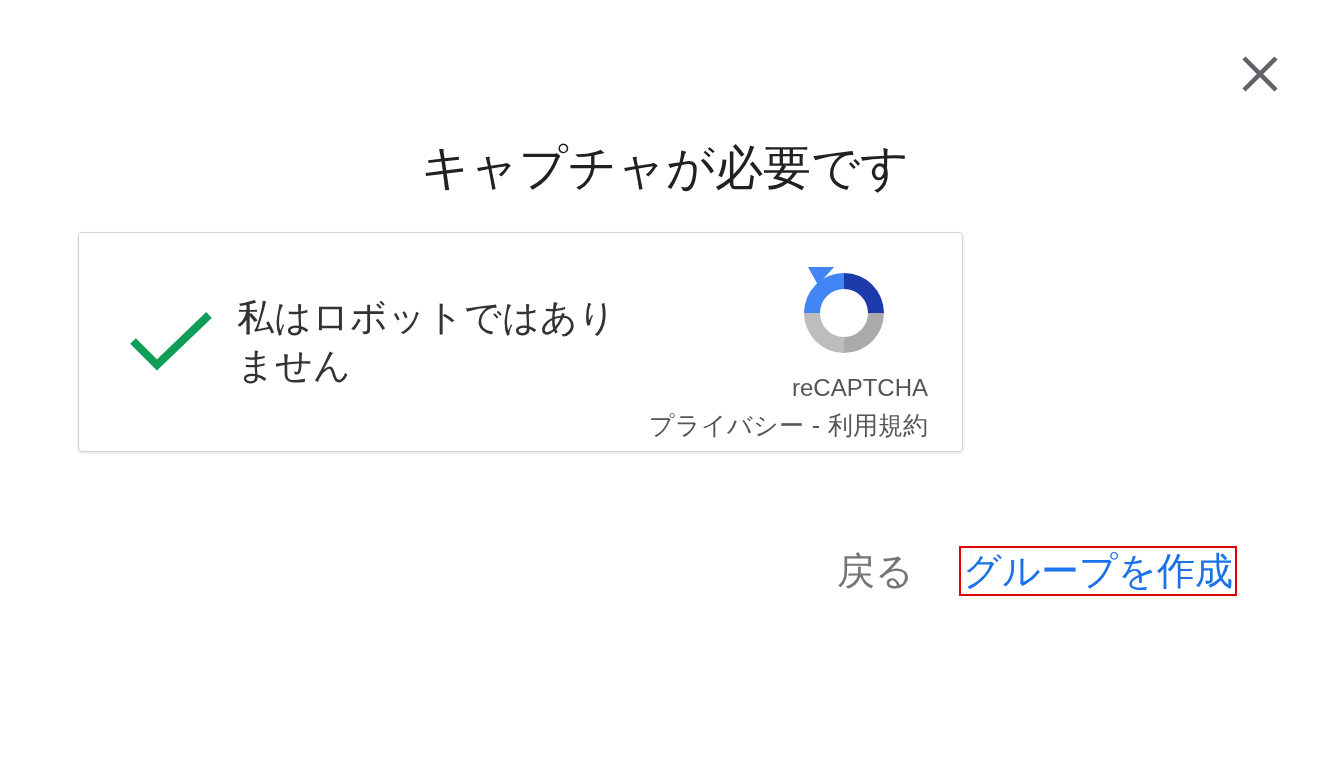 This screenshot has height=779, width=1329. What do you see at coordinates (427, 342) in the screenshot?
I see `captcha-label: 私はロボットではありません` at bounding box center [427, 342].